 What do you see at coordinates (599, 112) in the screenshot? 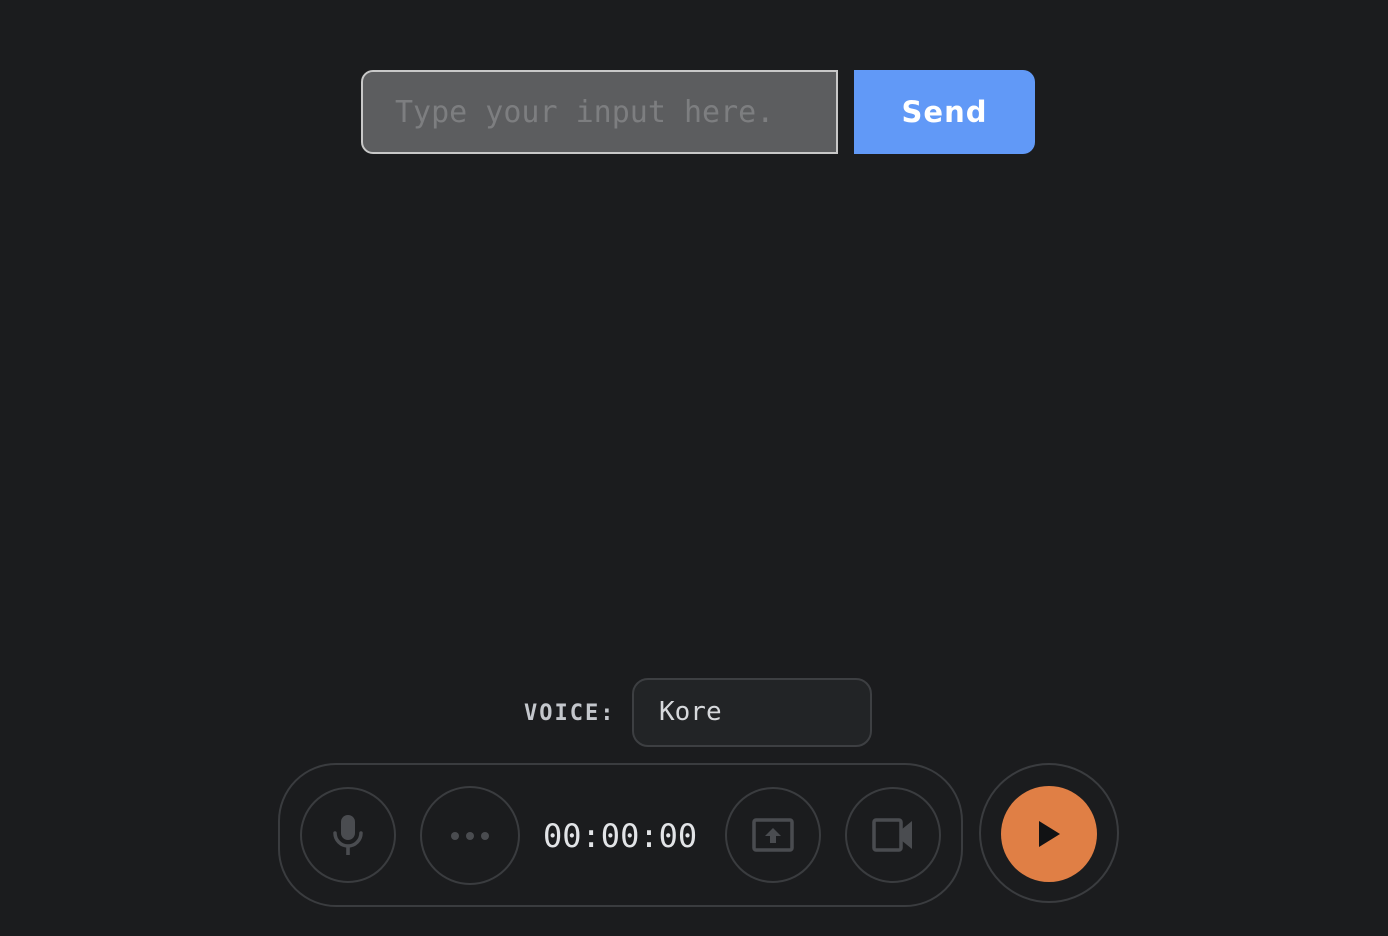
I see `message-input` at bounding box center [599, 112].